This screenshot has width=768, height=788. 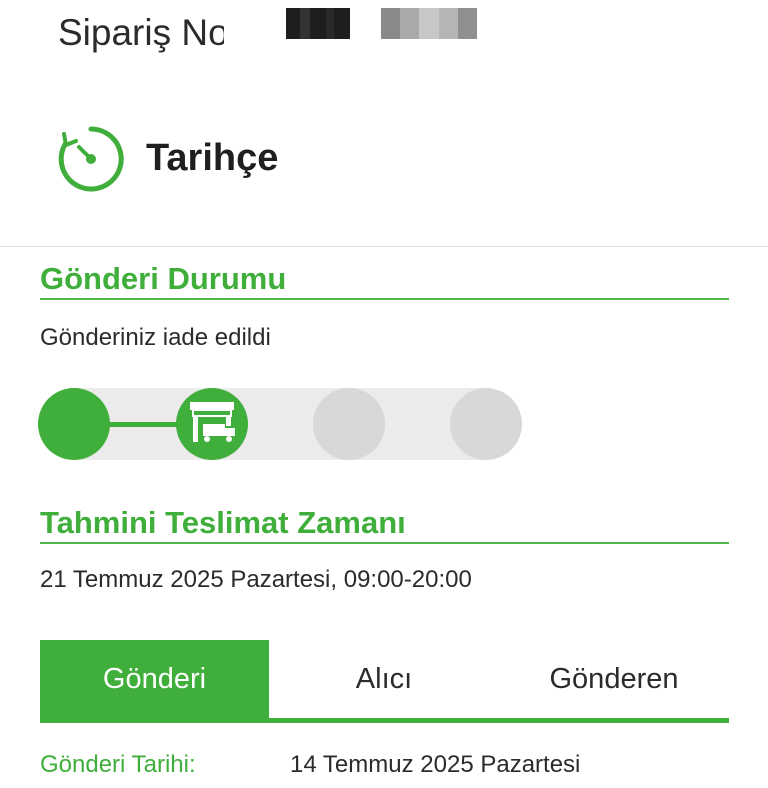 What do you see at coordinates (141, 32) in the screenshot?
I see `order-number-label: Sipariş No` at bounding box center [141, 32].